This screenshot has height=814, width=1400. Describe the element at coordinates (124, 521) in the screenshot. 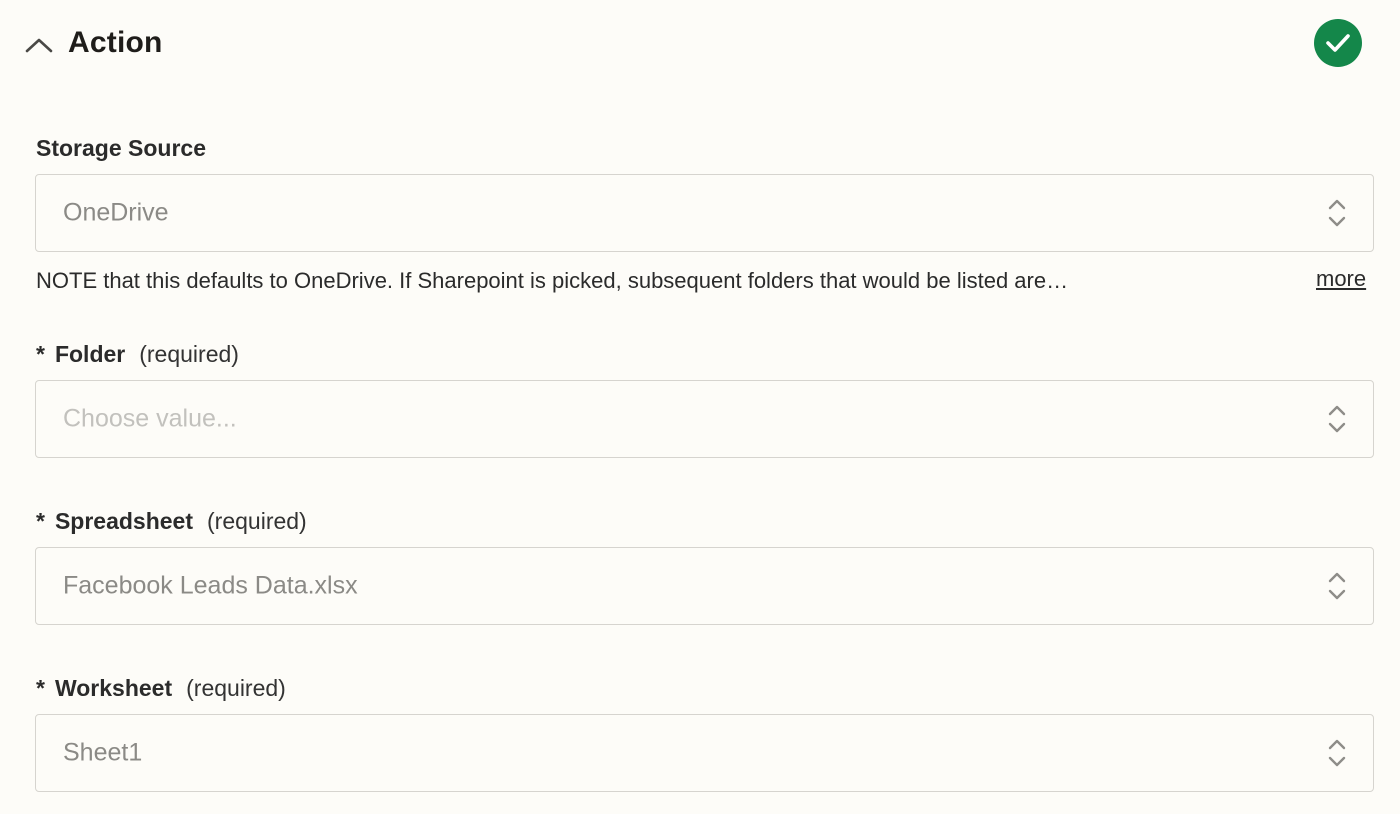

I see `spreadsheet-label: Spreadsheet` at that location.